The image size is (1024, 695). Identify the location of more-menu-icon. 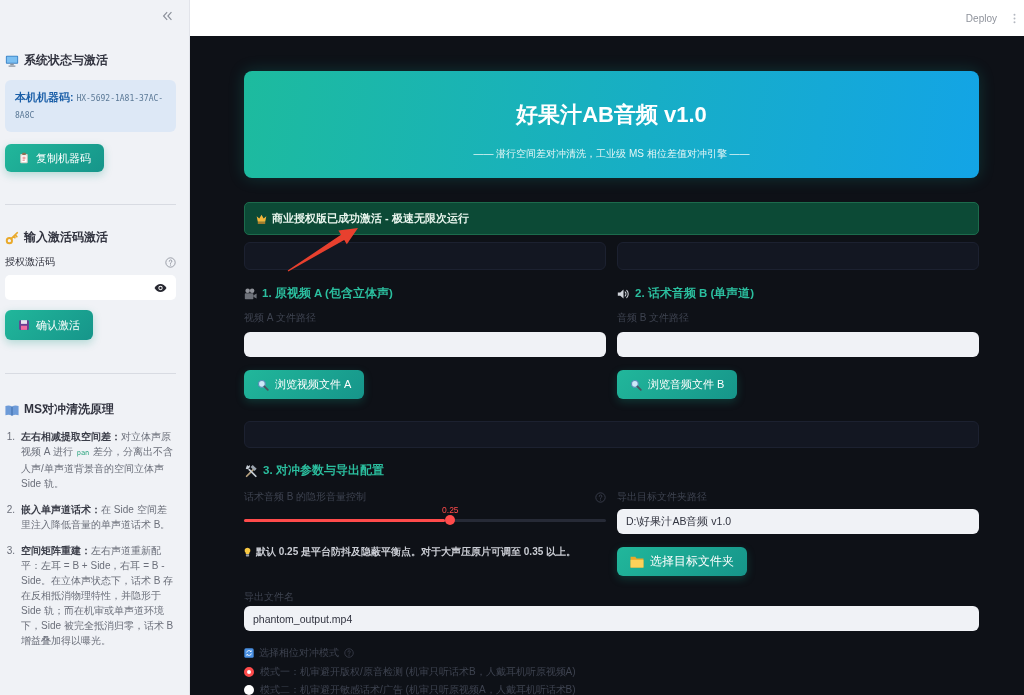
(1014, 18).